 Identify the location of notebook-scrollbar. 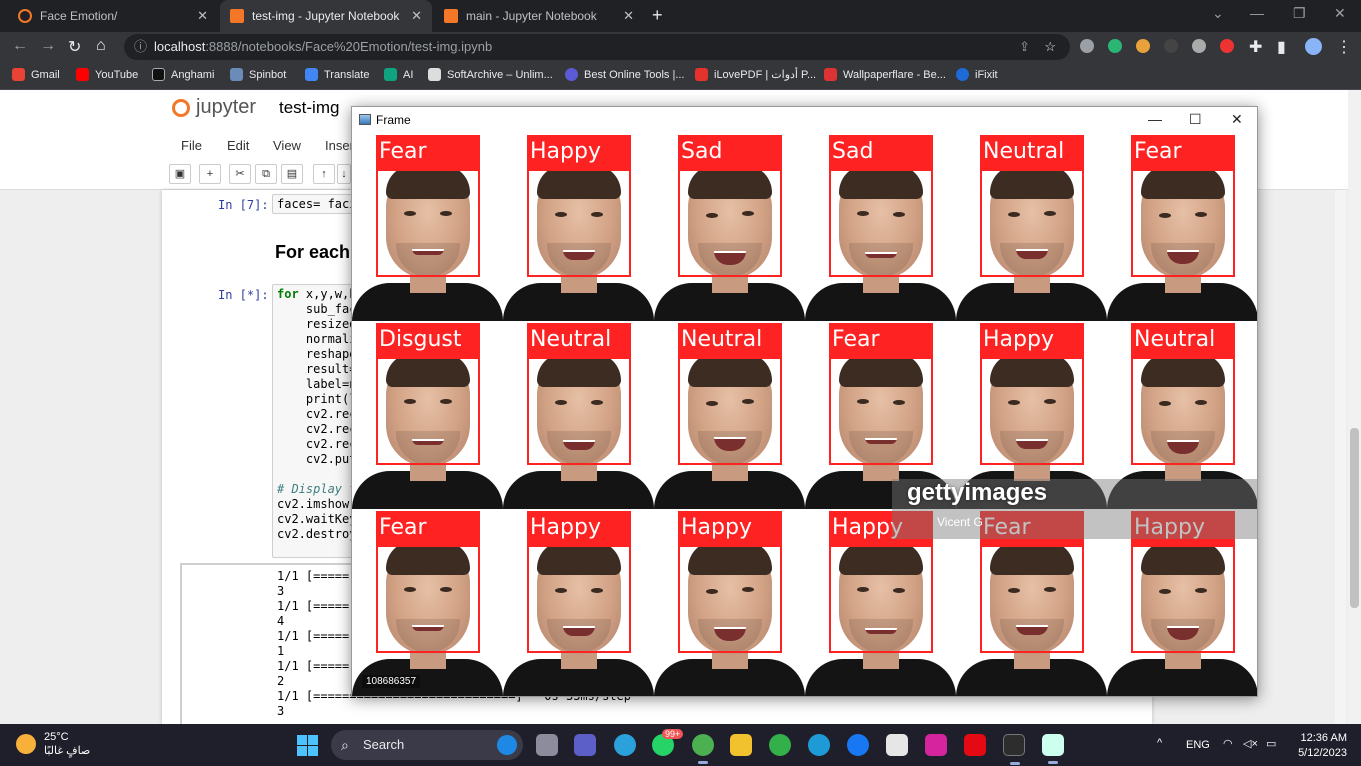
(1340, 457).